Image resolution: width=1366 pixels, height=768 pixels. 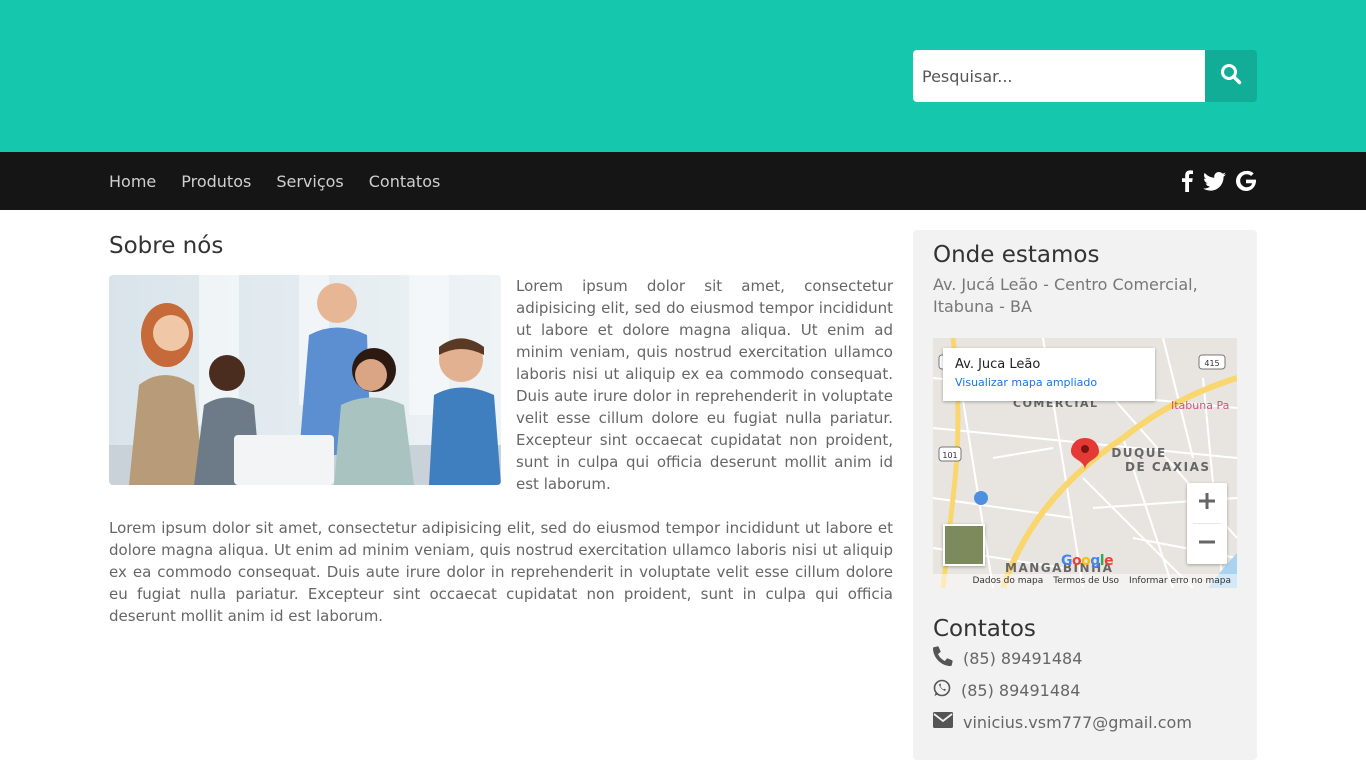 I want to click on phone-number: (85) 89491484, so click(x=1023, y=658).